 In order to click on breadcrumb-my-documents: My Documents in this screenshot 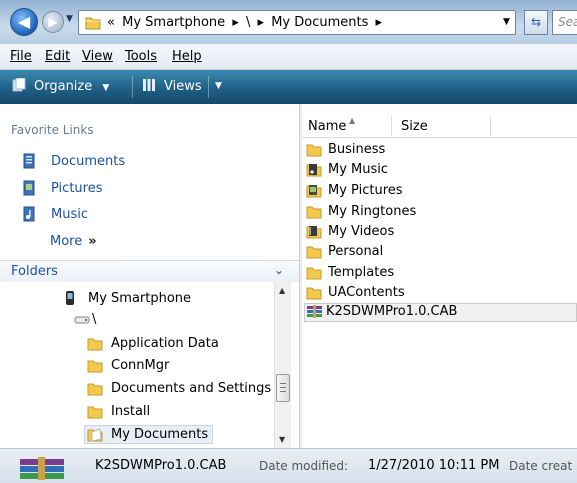, I will do `click(319, 22)`.